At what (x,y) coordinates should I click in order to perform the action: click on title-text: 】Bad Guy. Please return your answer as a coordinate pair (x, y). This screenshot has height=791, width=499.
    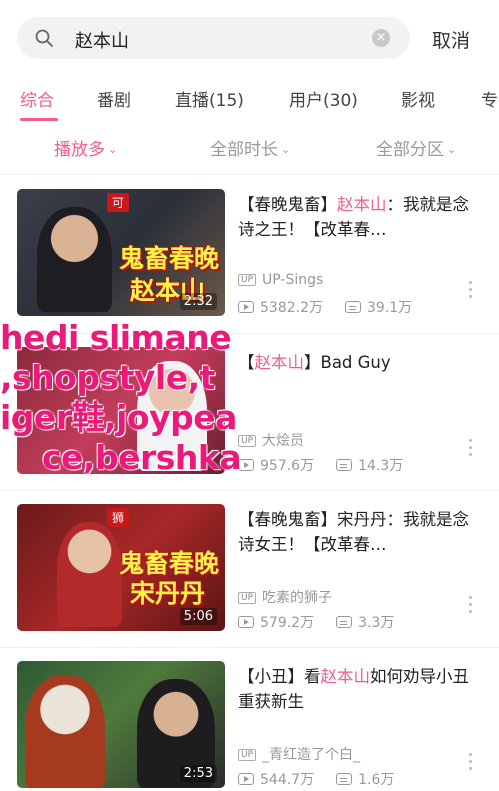
    Looking at the image, I should click on (347, 362).